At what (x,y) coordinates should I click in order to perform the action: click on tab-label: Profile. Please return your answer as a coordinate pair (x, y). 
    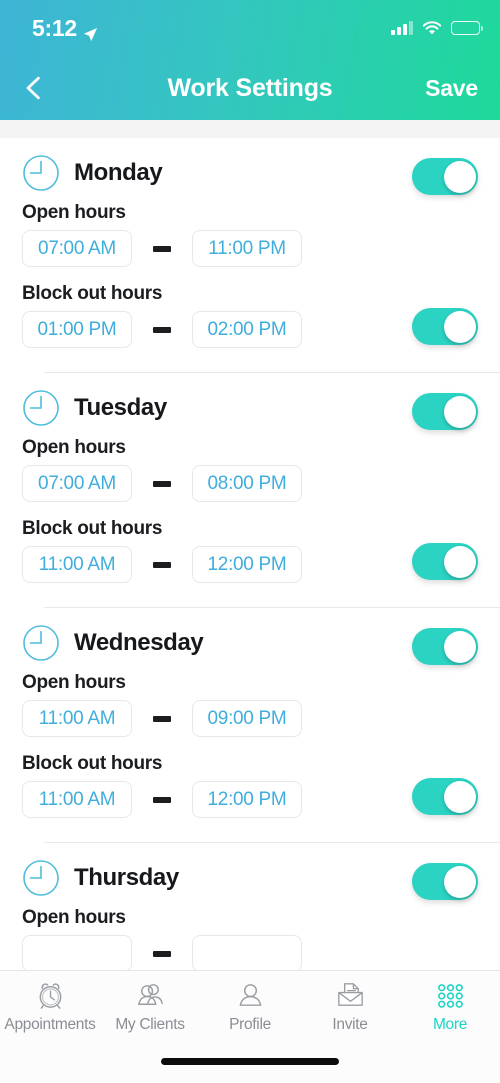
    Looking at the image, I should click on (250, 1024).